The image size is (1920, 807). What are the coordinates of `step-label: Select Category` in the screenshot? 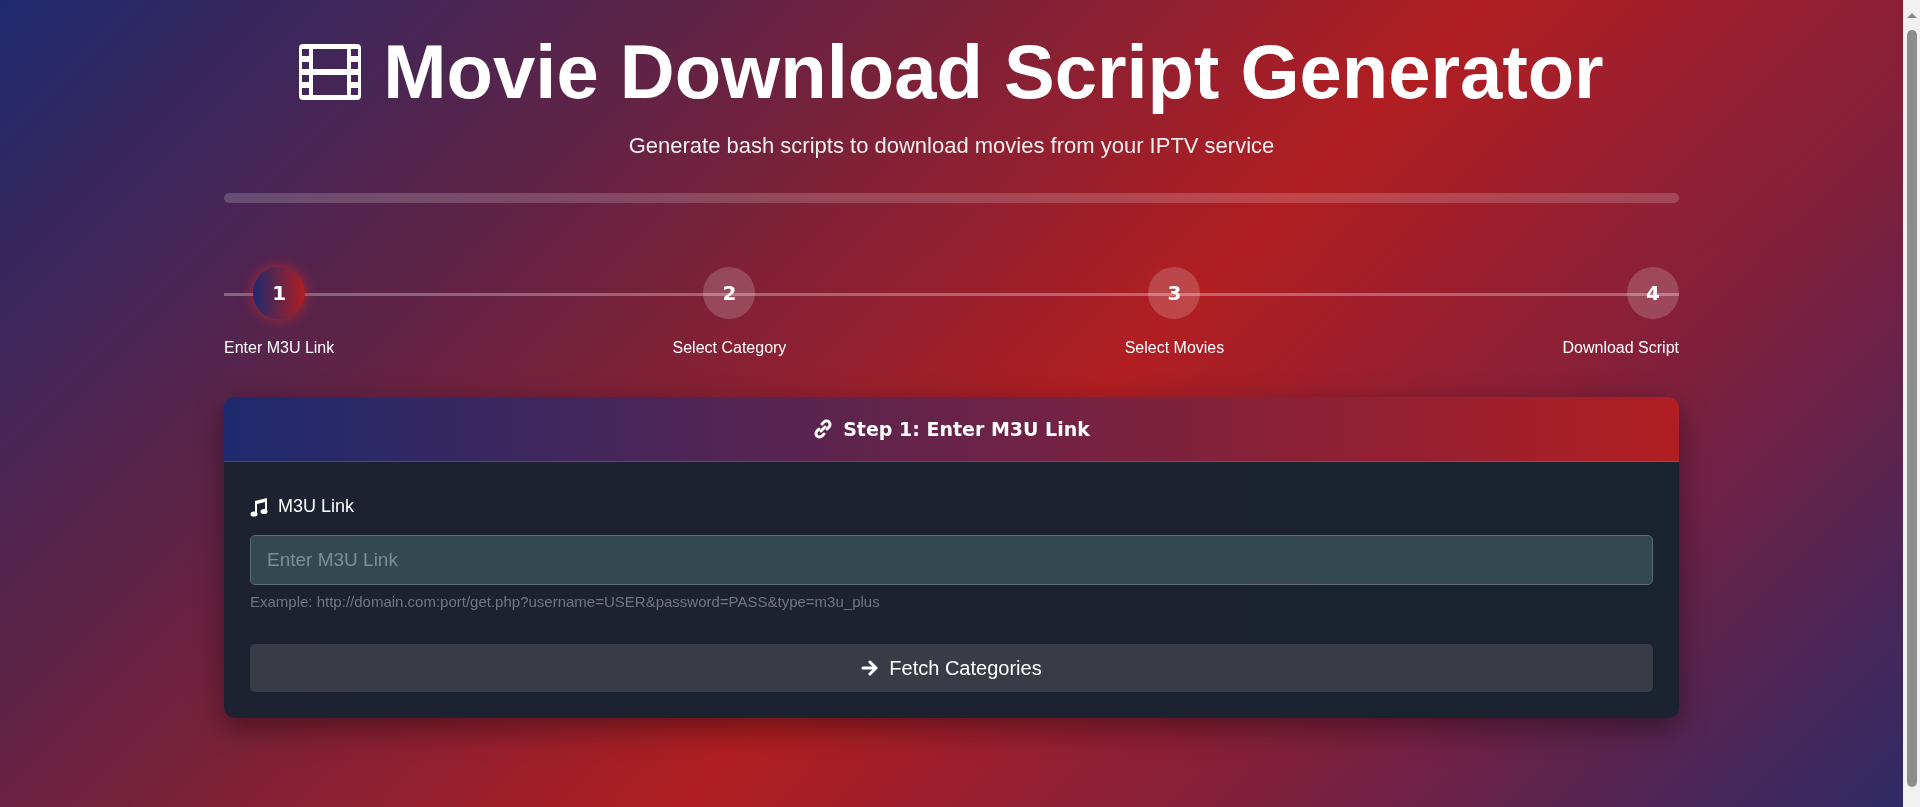 It's located at (729, 348).